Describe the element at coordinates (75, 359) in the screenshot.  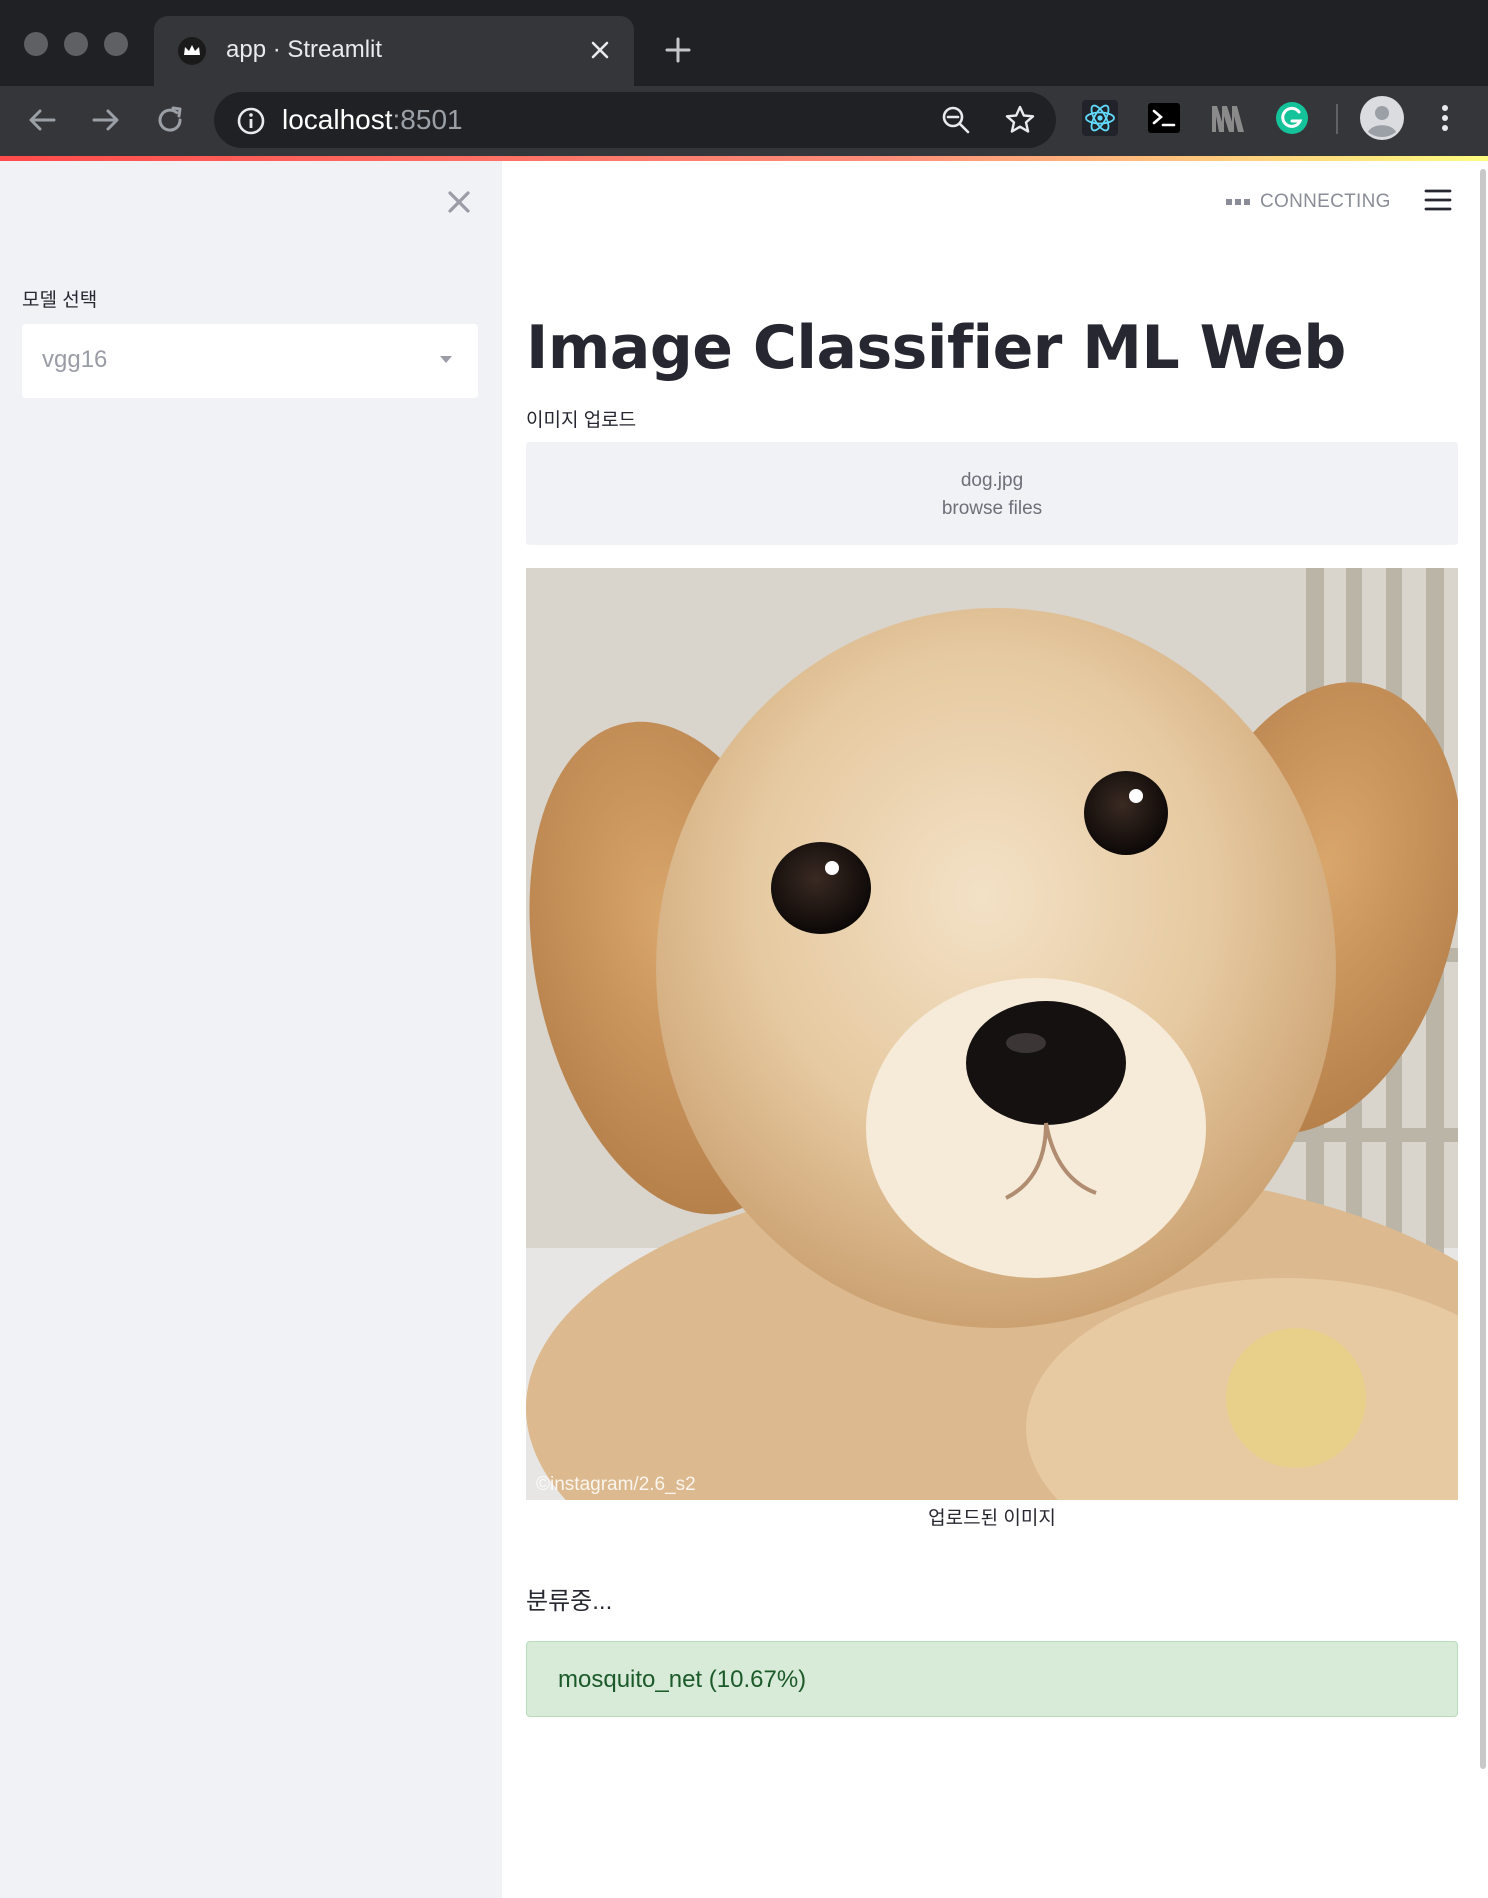
I see `model-select-value: vgg16` at that location.